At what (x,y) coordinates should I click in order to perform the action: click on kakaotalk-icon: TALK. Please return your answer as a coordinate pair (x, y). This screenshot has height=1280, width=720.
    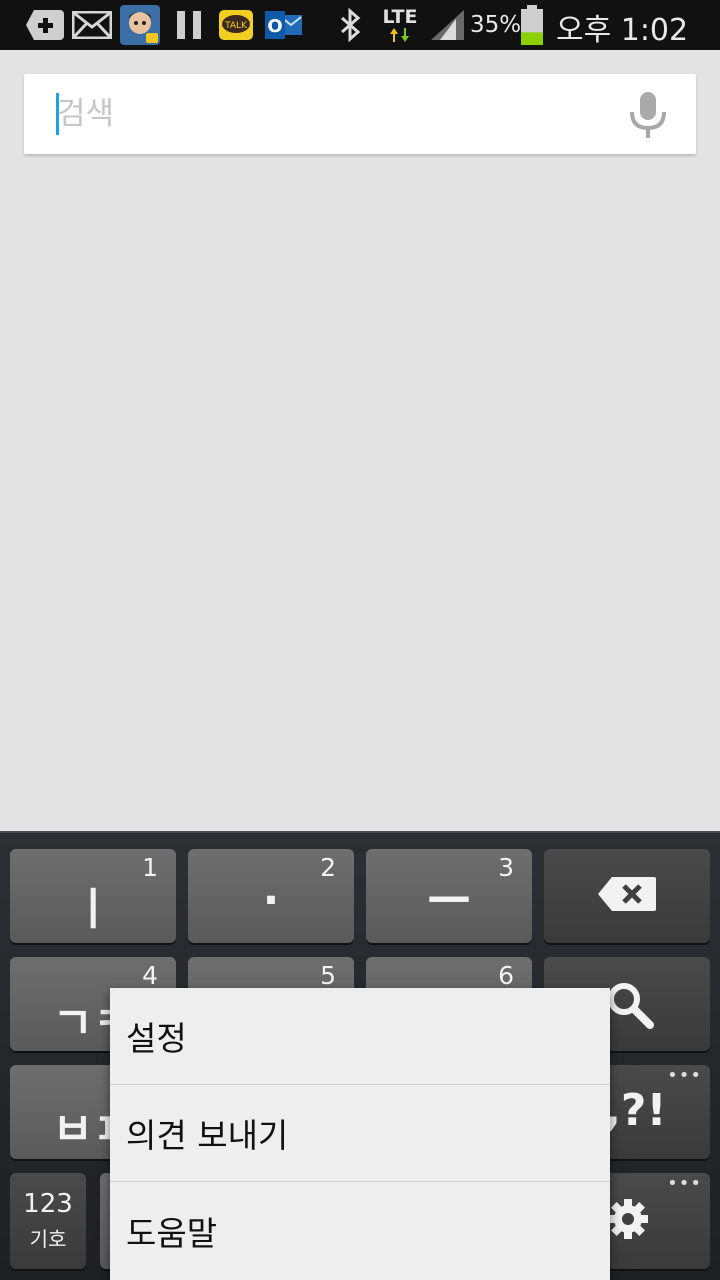
    Looking at the image, I should click on (236, 25).